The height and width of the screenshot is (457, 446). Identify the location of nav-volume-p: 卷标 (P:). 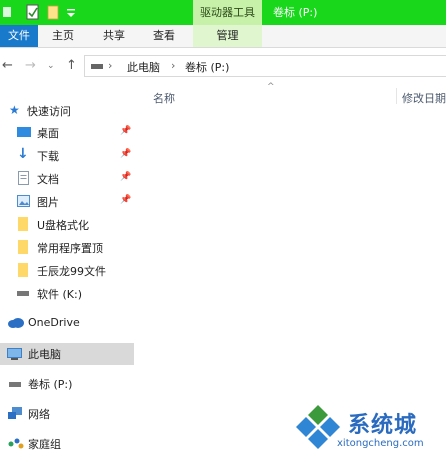
(67, 384).